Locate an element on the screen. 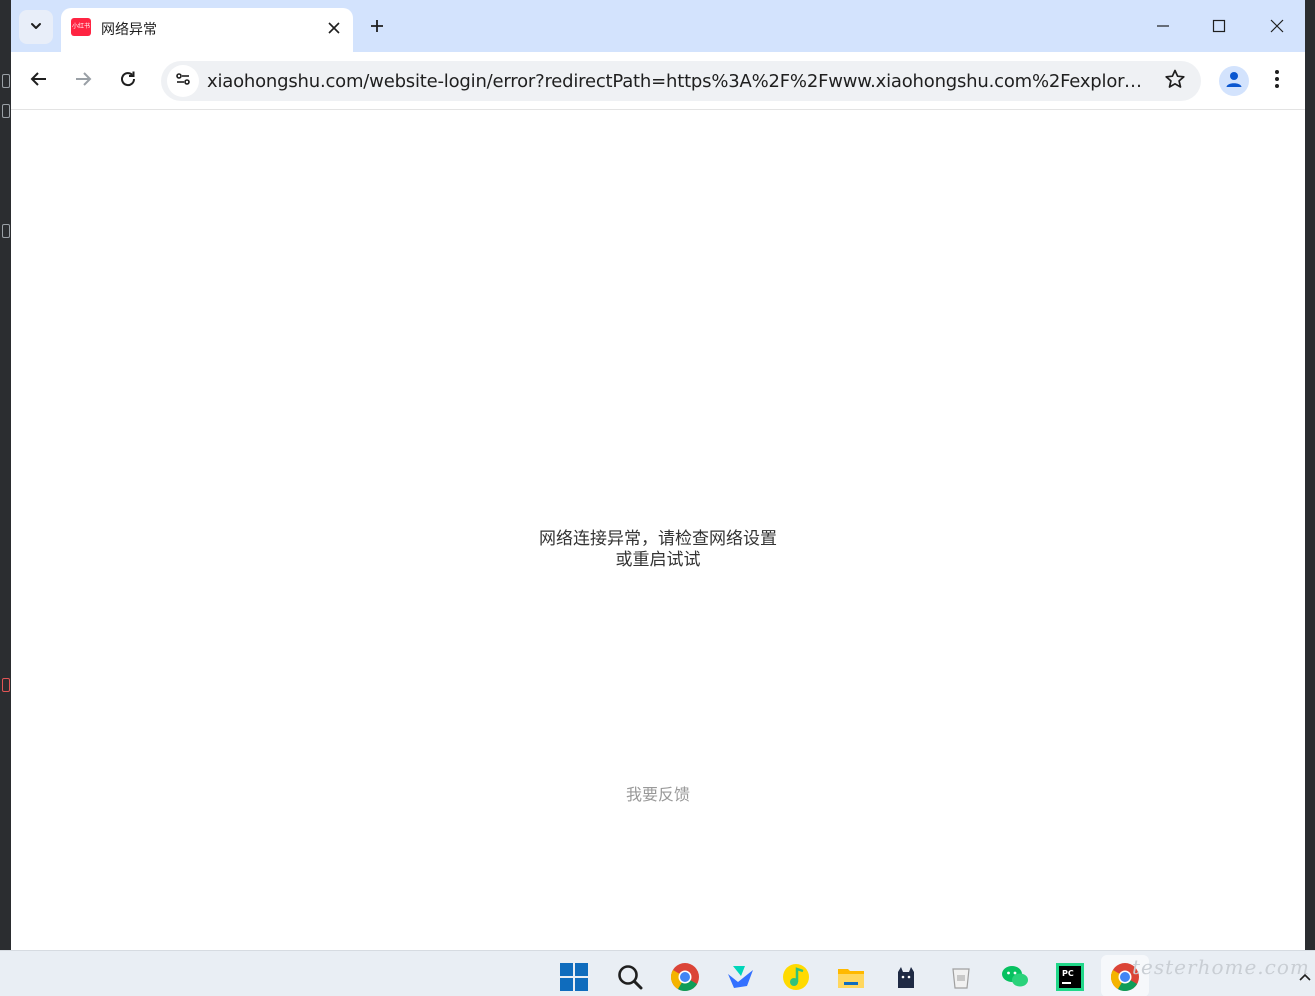 This screenshot has width=1315, height=996. file-explorer-icon is located at coordinates (851, 977).